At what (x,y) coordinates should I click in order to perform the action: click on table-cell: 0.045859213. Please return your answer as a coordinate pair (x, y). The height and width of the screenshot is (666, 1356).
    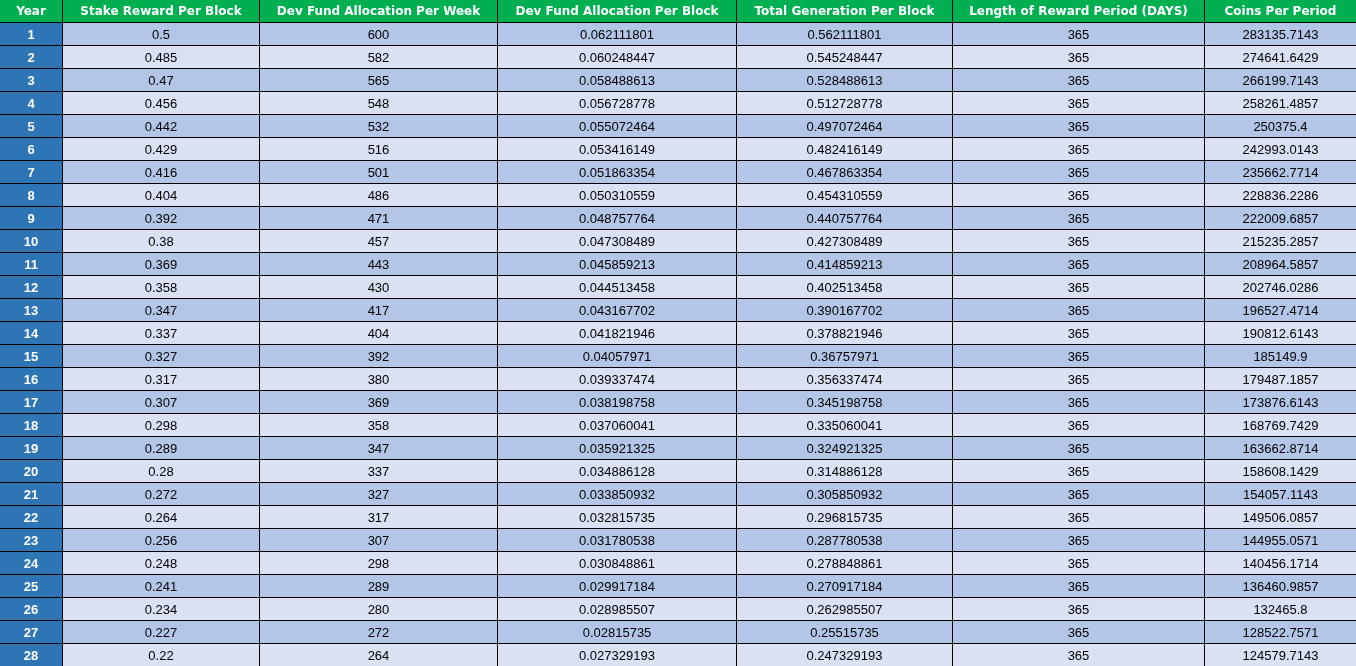
    Looking at the image, I should click on (617, 264).